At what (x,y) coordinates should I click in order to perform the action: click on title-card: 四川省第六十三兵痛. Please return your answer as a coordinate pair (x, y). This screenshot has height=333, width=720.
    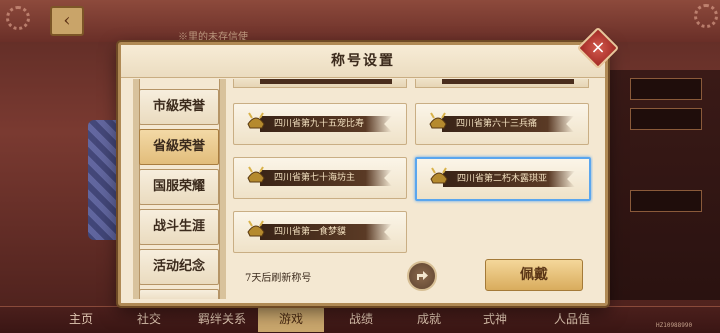
    Looking at the image, I should click on (502, 124).